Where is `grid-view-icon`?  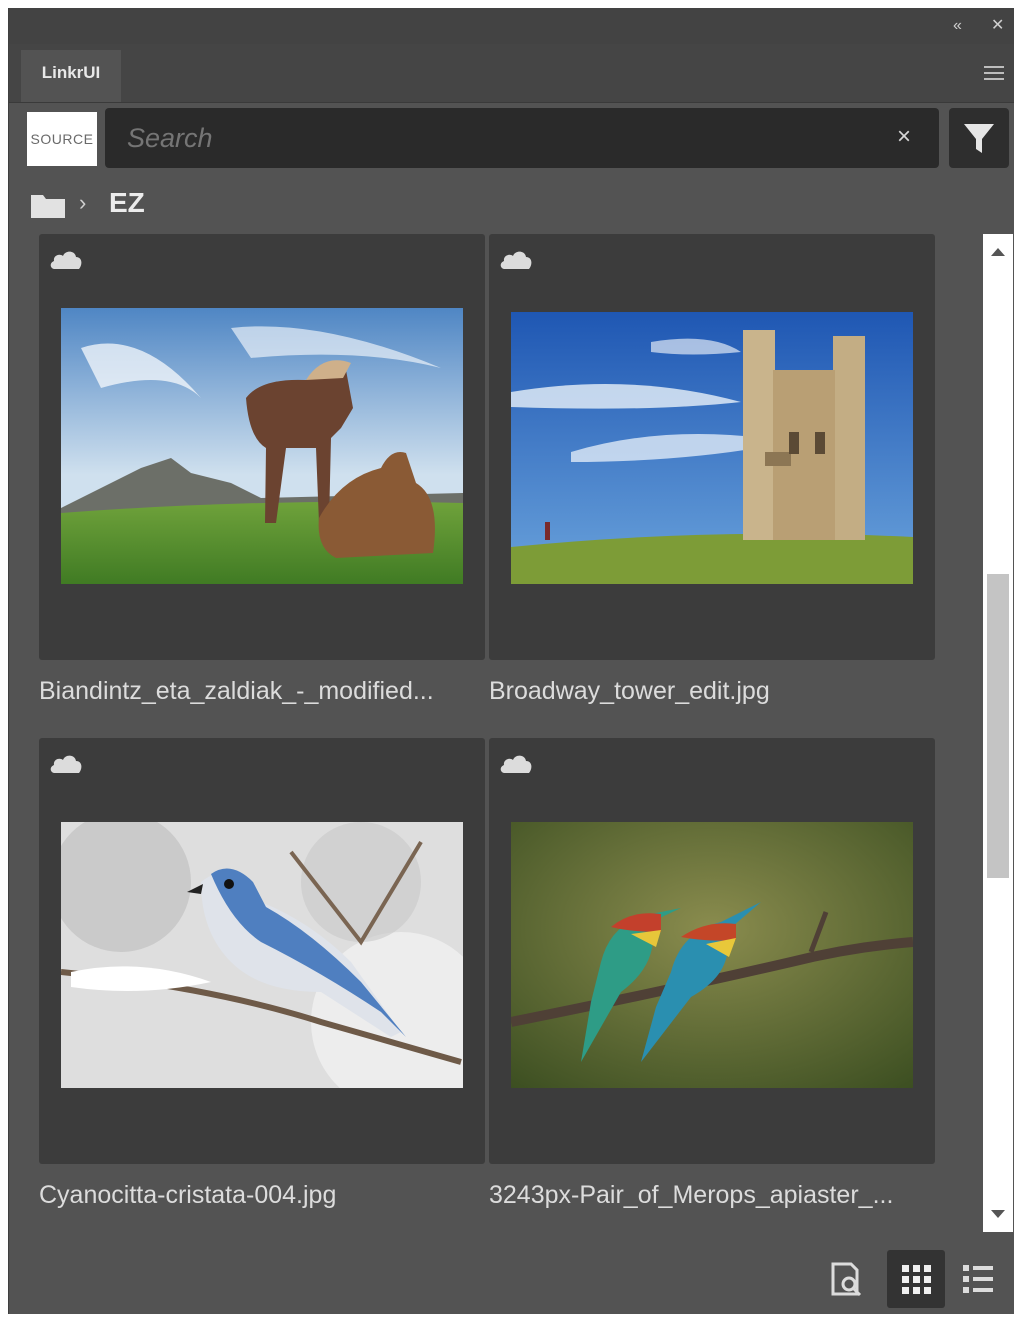 grid-view-icon is located at coordinates (916, 1279).